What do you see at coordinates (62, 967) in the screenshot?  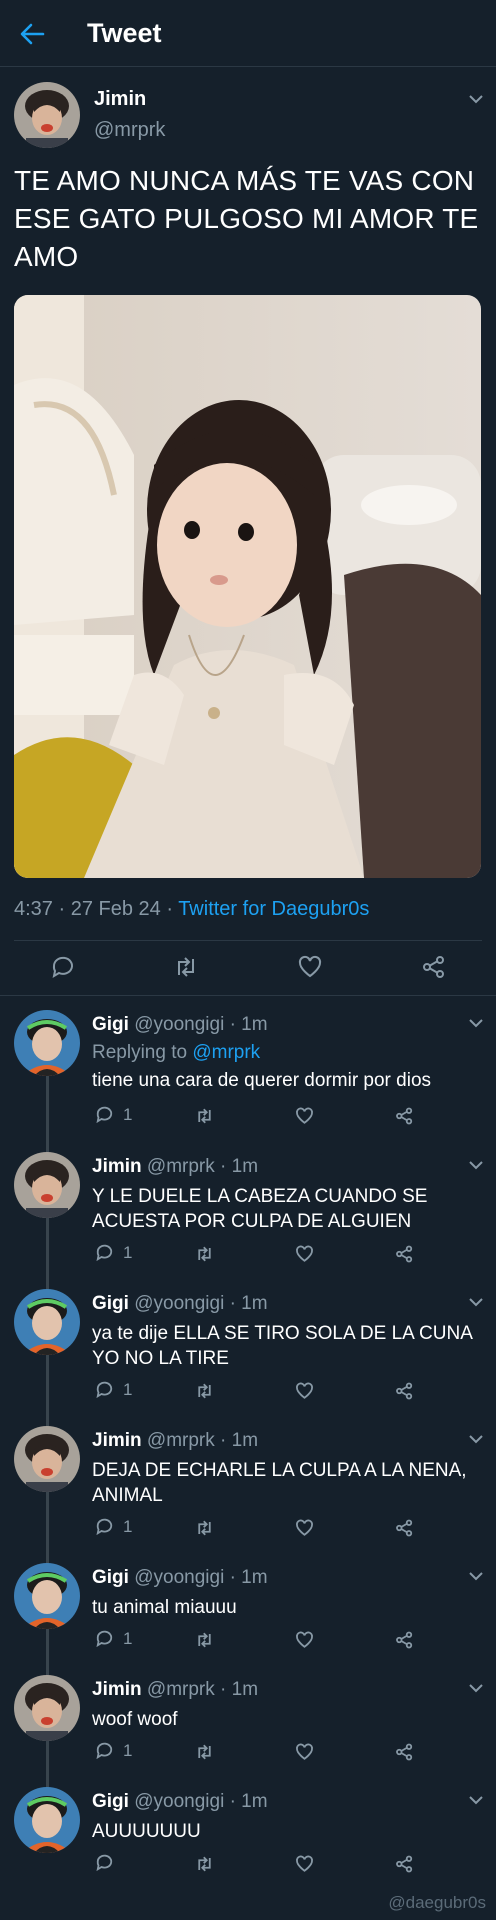 I see `reply-icon` at bounding box center [62, 967].